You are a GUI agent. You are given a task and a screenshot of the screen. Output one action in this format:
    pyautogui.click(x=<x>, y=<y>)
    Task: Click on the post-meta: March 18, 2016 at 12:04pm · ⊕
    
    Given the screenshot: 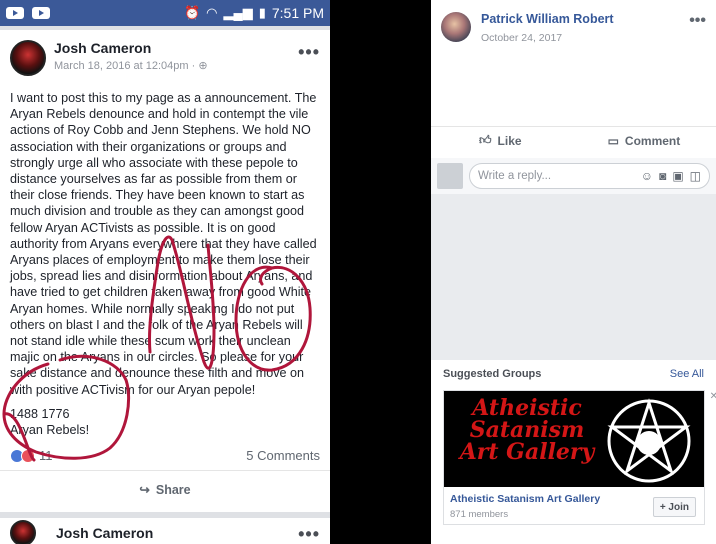 What is the action you would take?
    pyautogui.click(x=176, y=65)
    